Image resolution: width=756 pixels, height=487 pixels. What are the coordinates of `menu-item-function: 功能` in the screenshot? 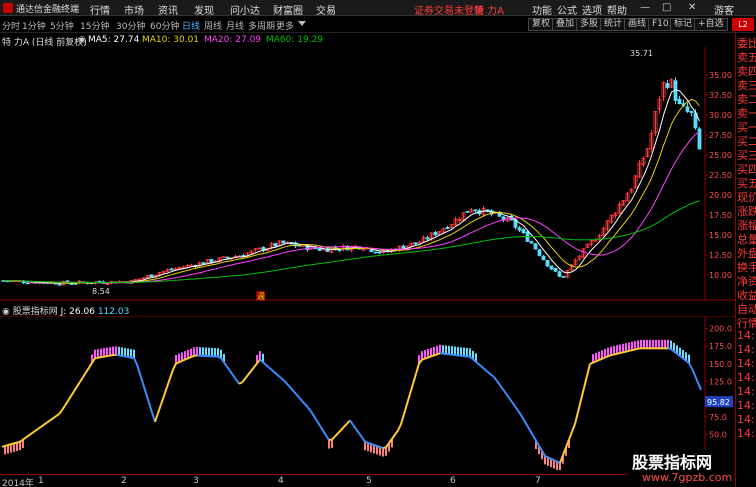 It's located at (542, 9).